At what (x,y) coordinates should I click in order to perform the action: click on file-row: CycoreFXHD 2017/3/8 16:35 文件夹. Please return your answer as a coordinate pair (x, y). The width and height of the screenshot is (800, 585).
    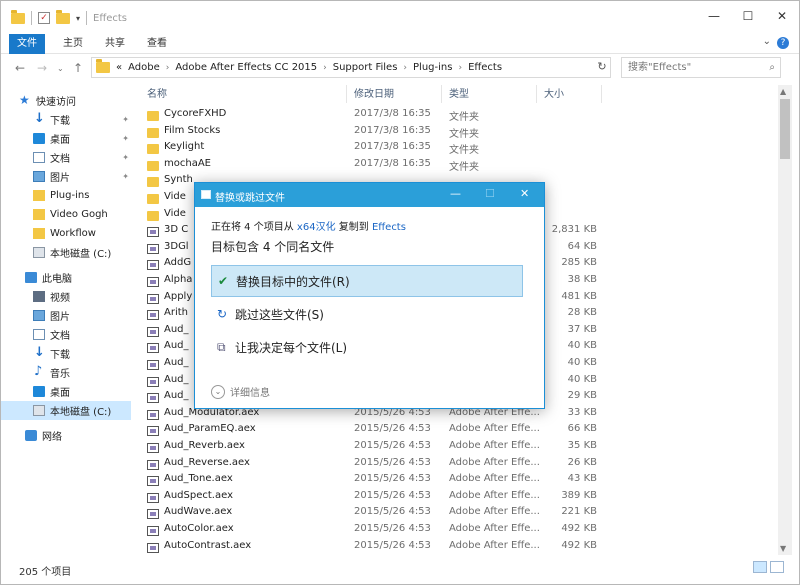
    Looking at the image, I should click on (456, 116).